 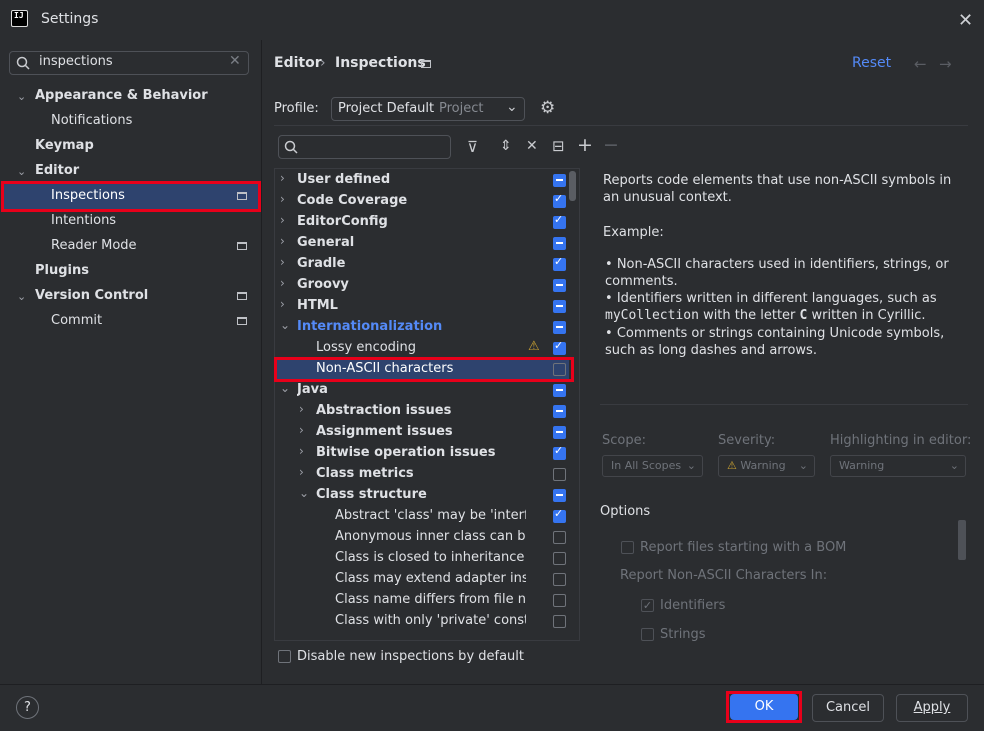 What do you see at coordinates (64, 146) in the screenshot?
I see `sidebar-item-keymap: Keymap` at bounding box center [64, 146].